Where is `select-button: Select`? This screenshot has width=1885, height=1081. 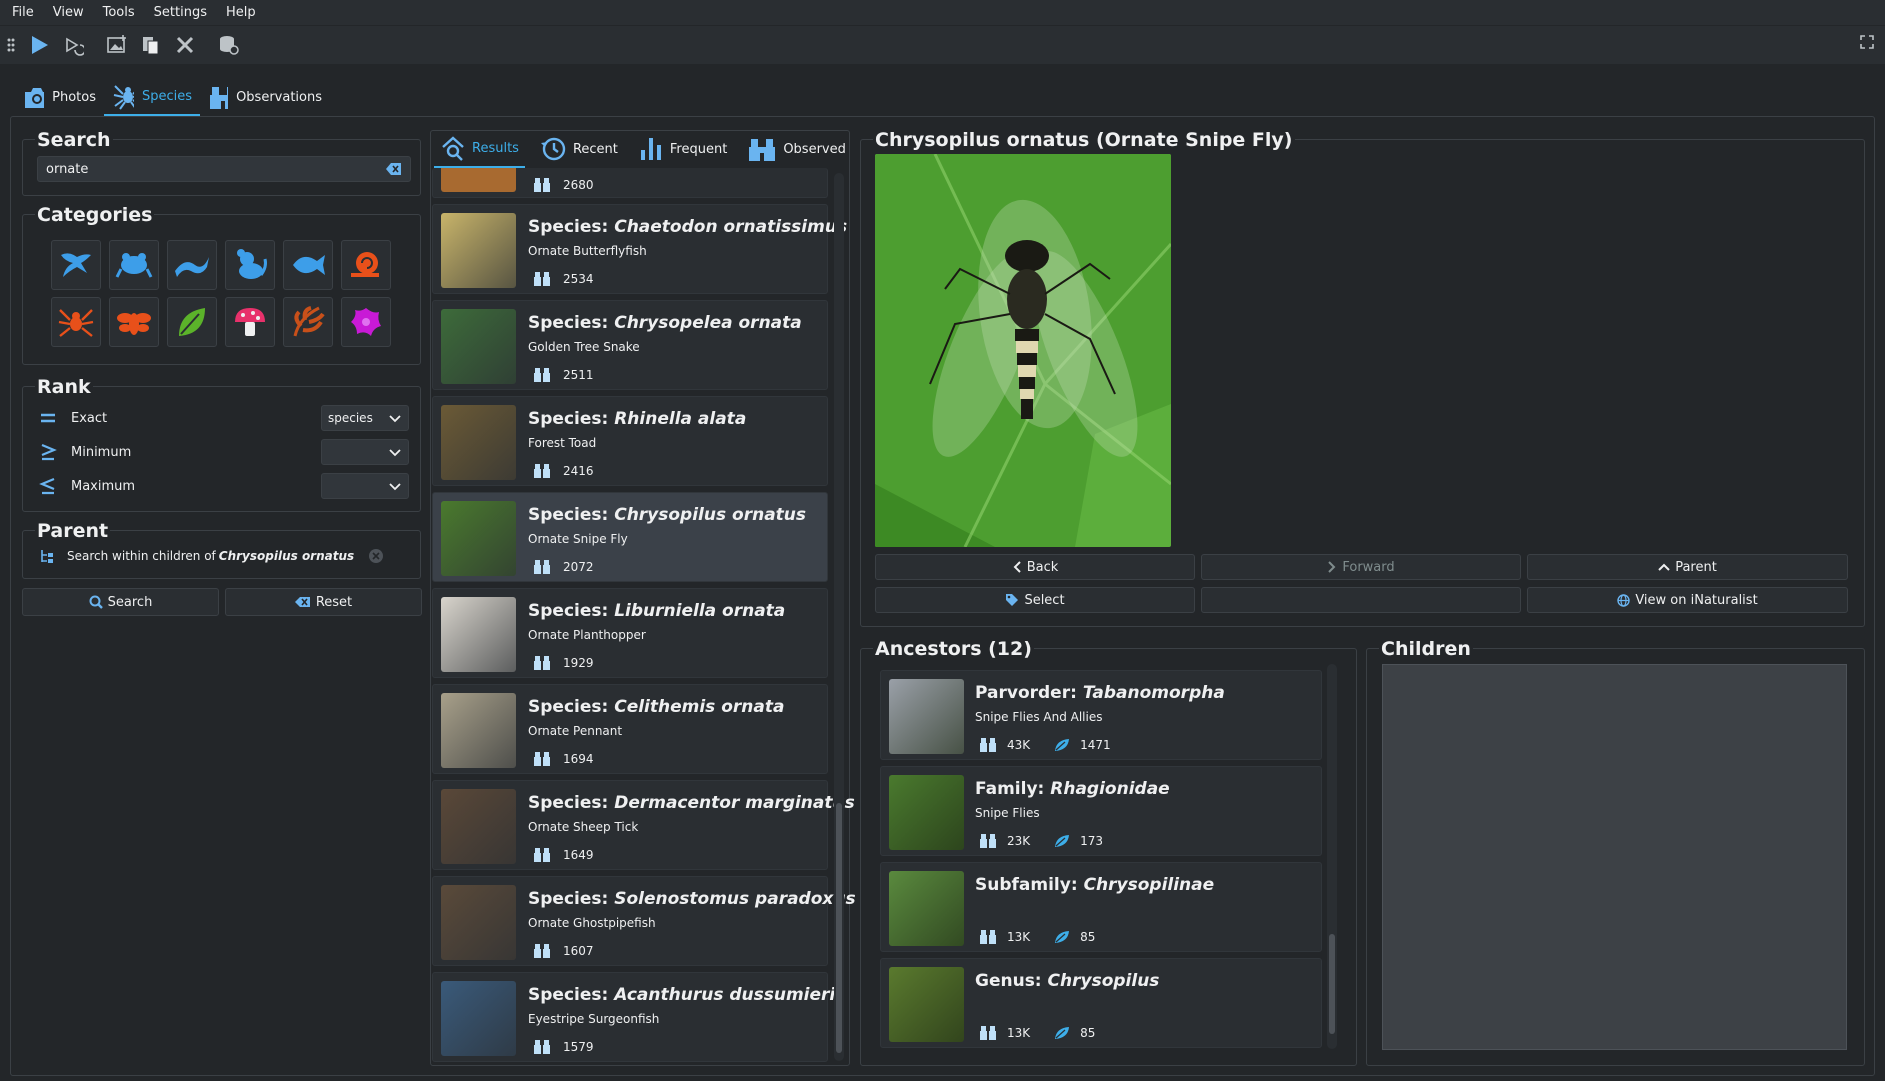
select-button: Select is located at coordinates (1035, 600).